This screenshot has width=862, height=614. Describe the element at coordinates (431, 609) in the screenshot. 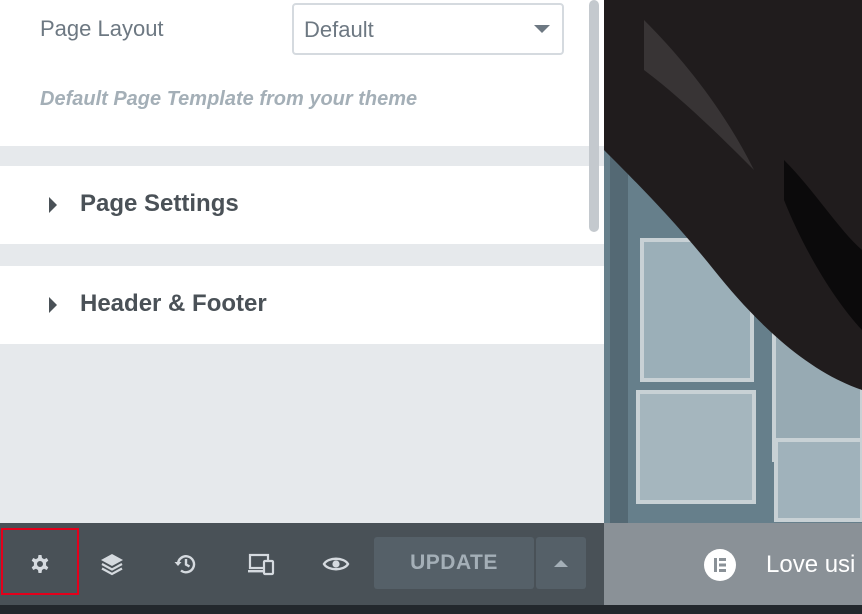

I see `bottom-strip` at that location.